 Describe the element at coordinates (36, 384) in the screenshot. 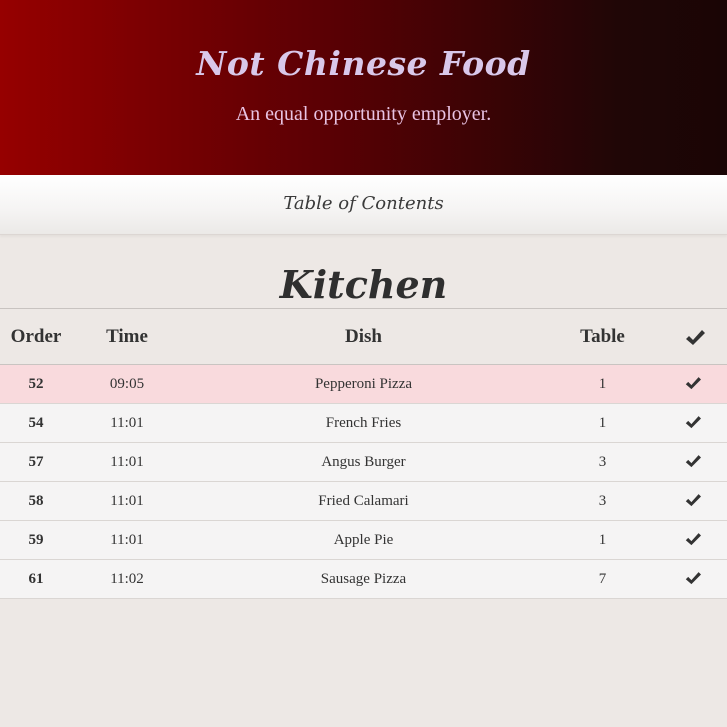

I see `order-number-cell: 52` at that location.